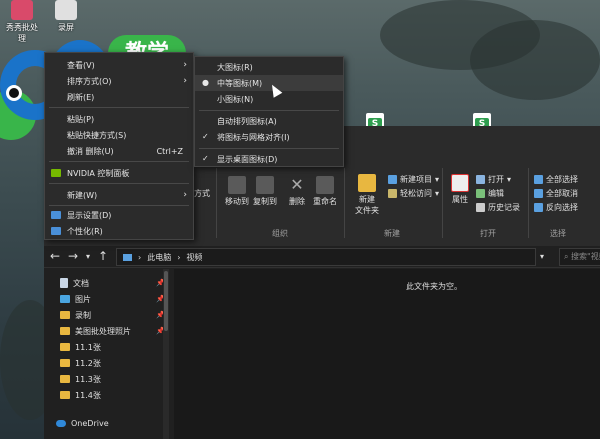 The width and height of the screenshot is (600, 439). I want to click on button-label: 重命名, so click(325, 201).